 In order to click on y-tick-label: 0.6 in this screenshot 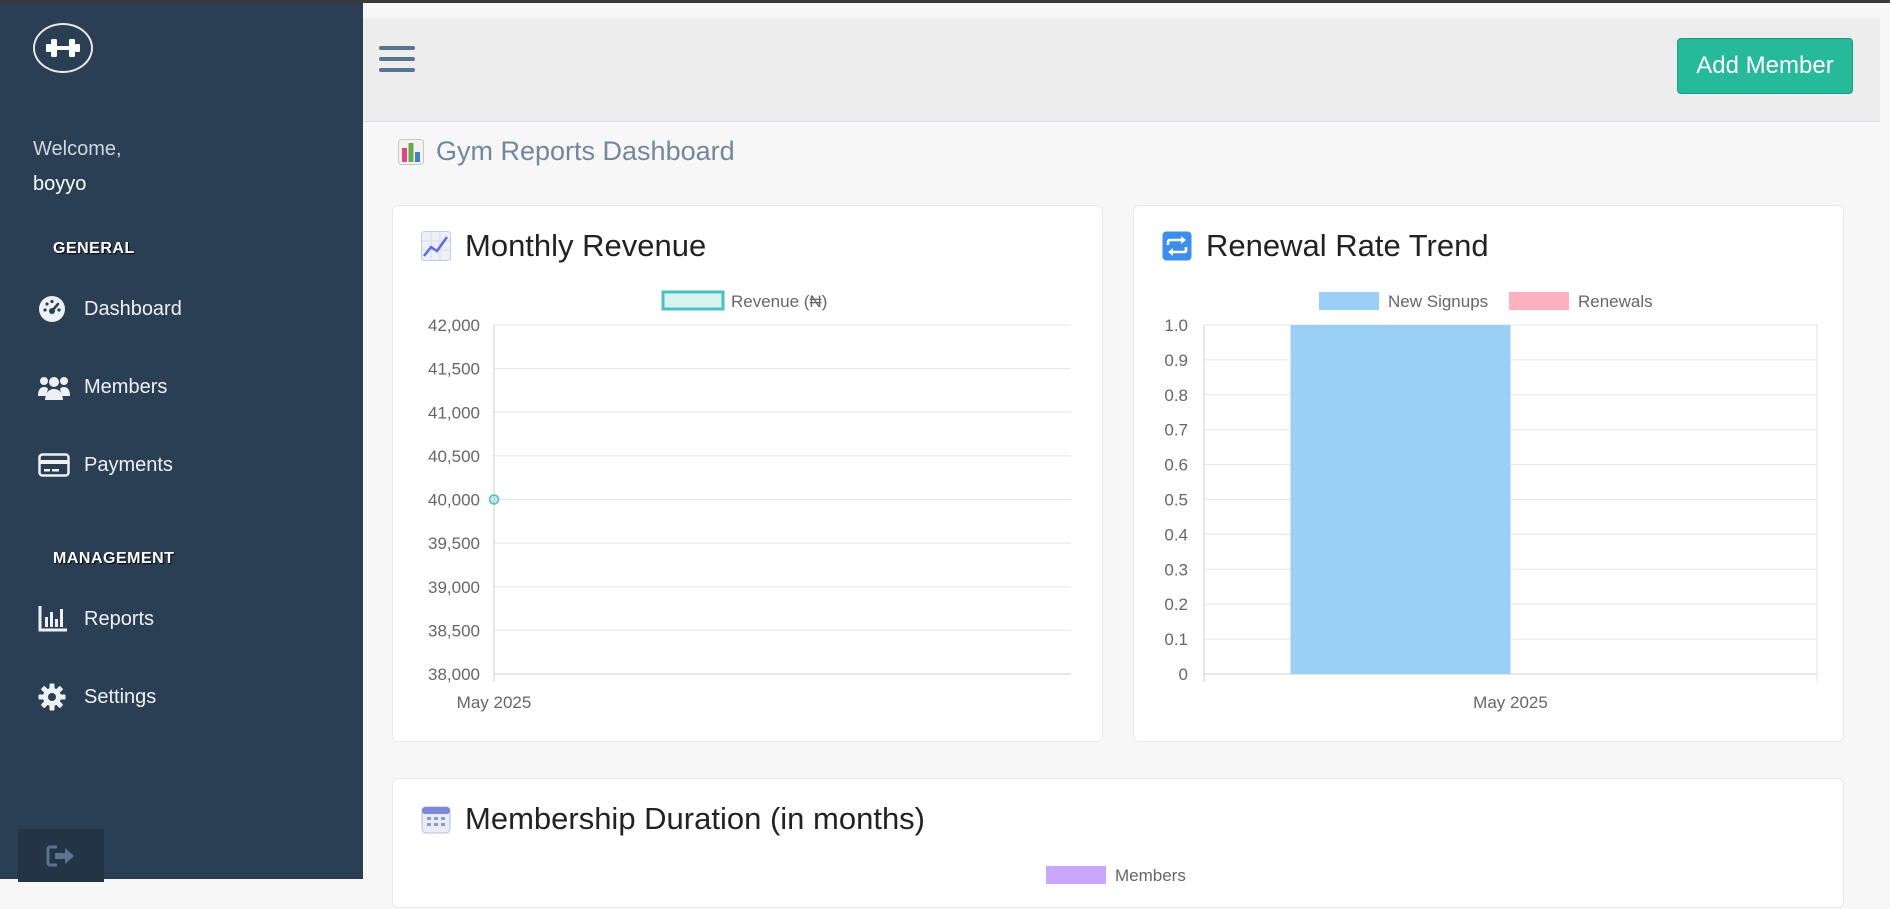, I will do `click(1176, 465)`.